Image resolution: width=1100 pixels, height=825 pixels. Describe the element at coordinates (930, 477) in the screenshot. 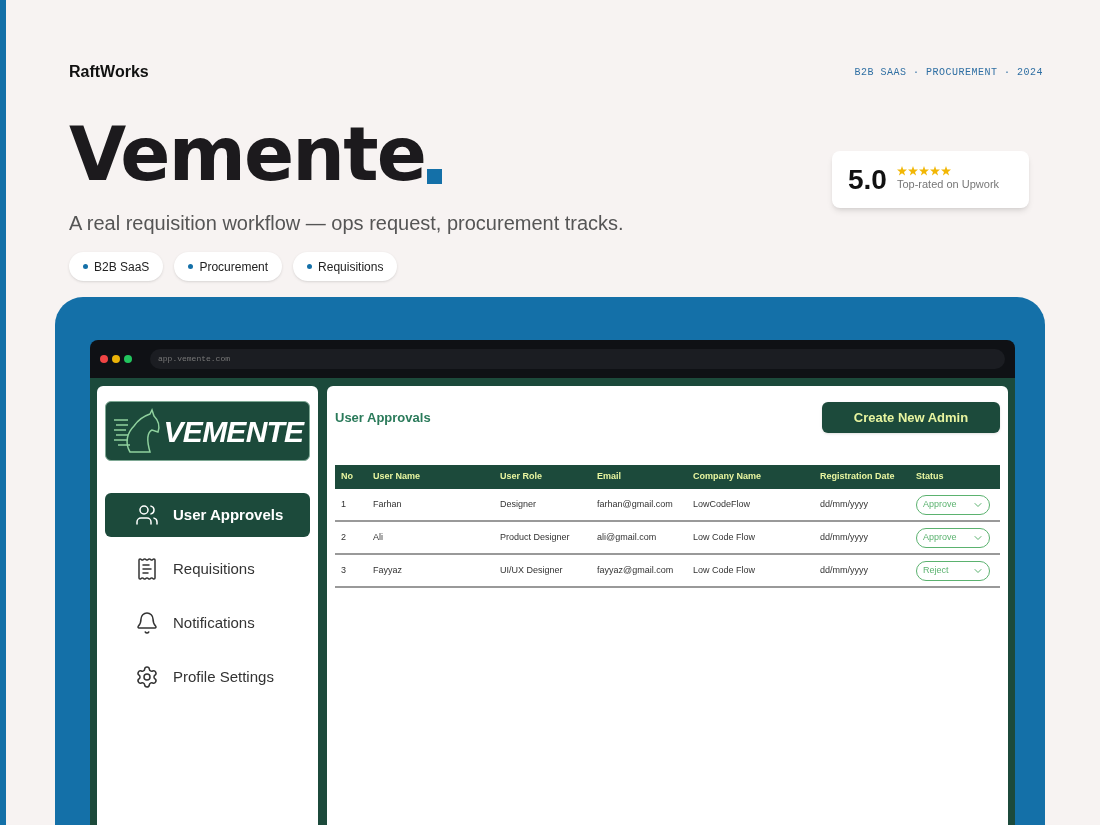

I see `column-header: Status` at that location.